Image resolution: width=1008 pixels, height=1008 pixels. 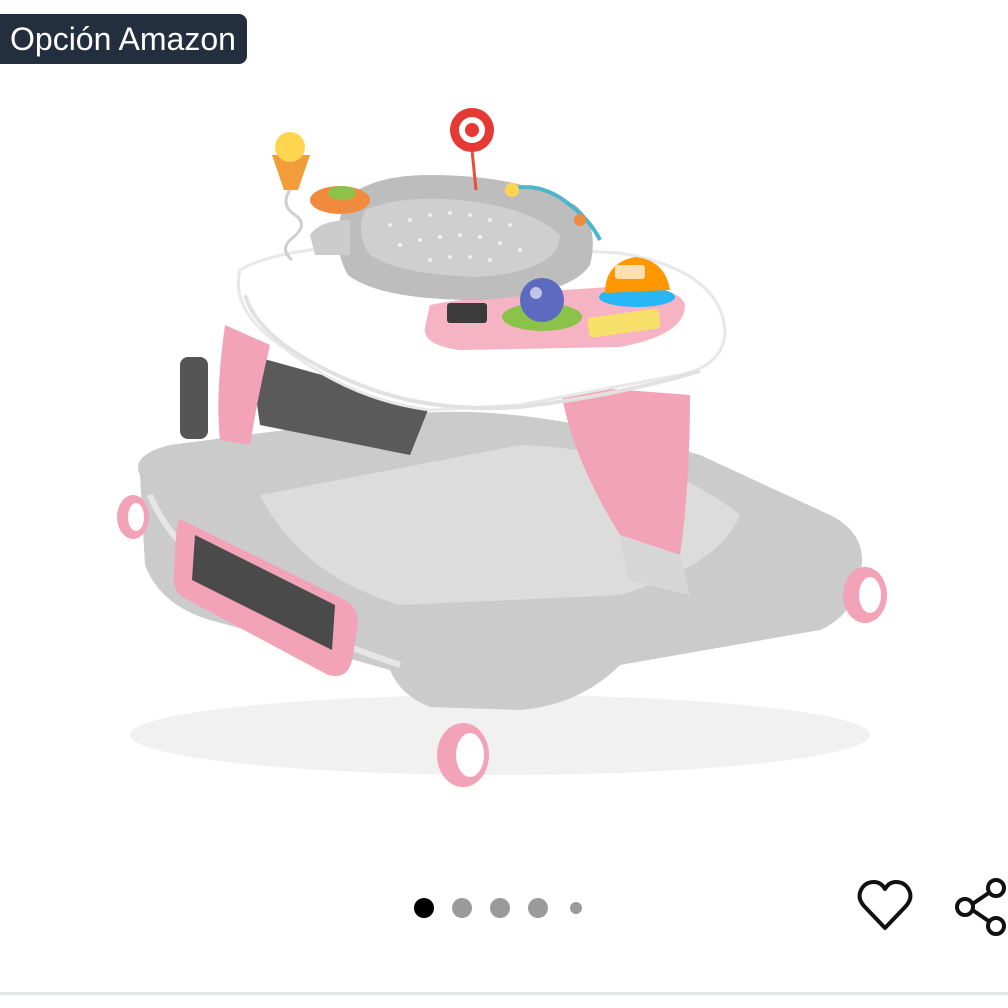 What do you see at coordinates (980, 907) in the screenshot?
I see `share-icon` at bounding box center [980, 907].